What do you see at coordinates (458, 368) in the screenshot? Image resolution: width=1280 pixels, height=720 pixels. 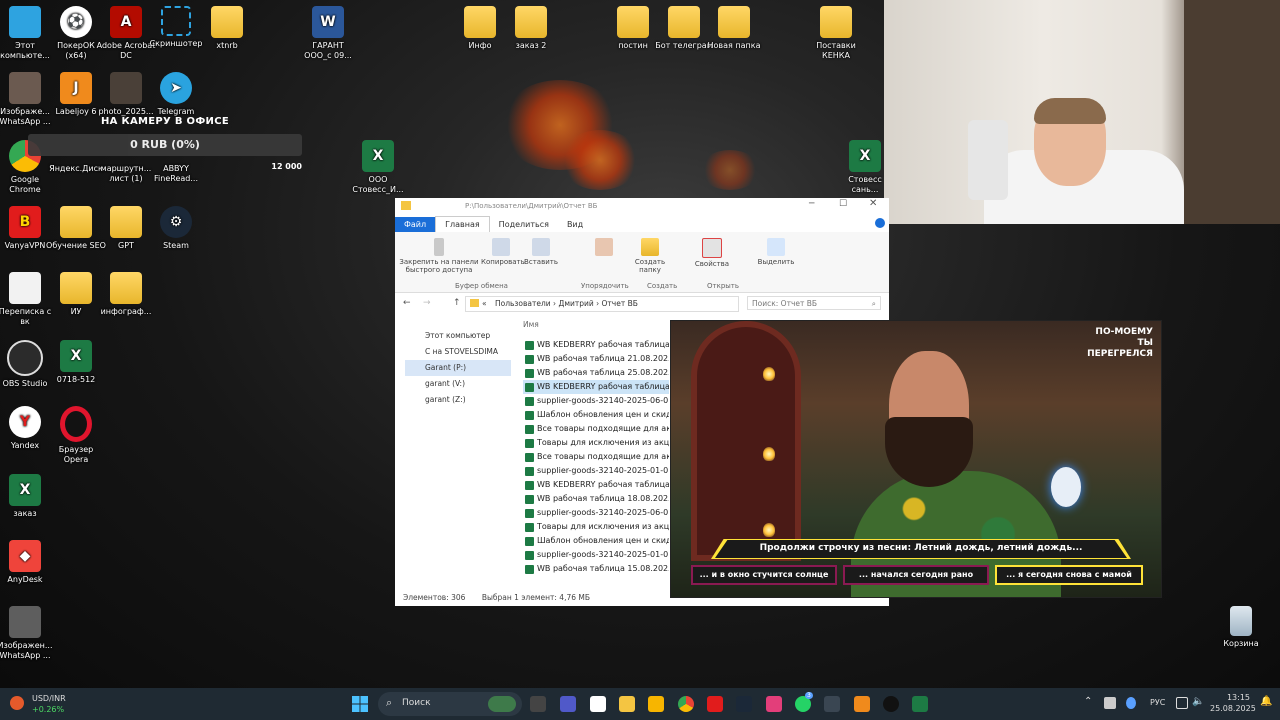 I see `tree-item-selected: Garant (P:)` at bounding box center [458, 368].